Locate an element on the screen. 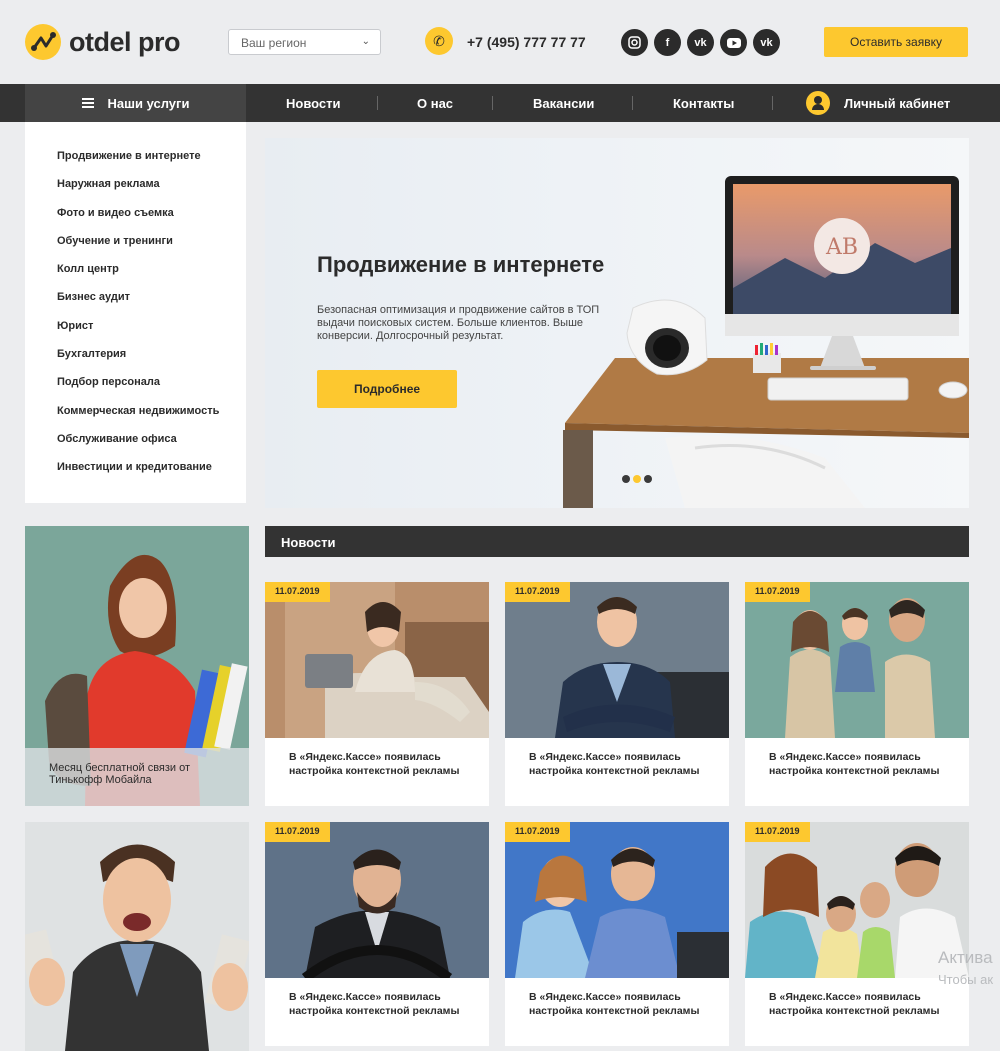 This screenshot has width=1000, height=1051. sidebar-item-office-service: Обслуживание офиса is located at coordinates (135, 447).